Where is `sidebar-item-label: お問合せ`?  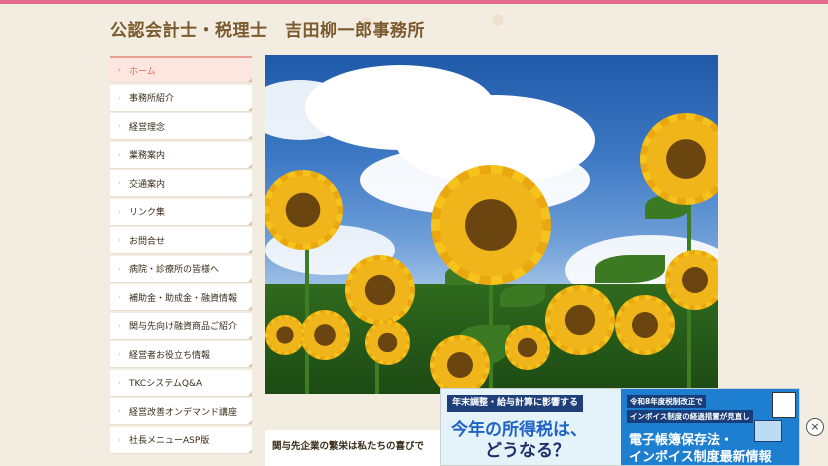 sidebar-item-label: お問合せ is located at coordinates (147, 241).